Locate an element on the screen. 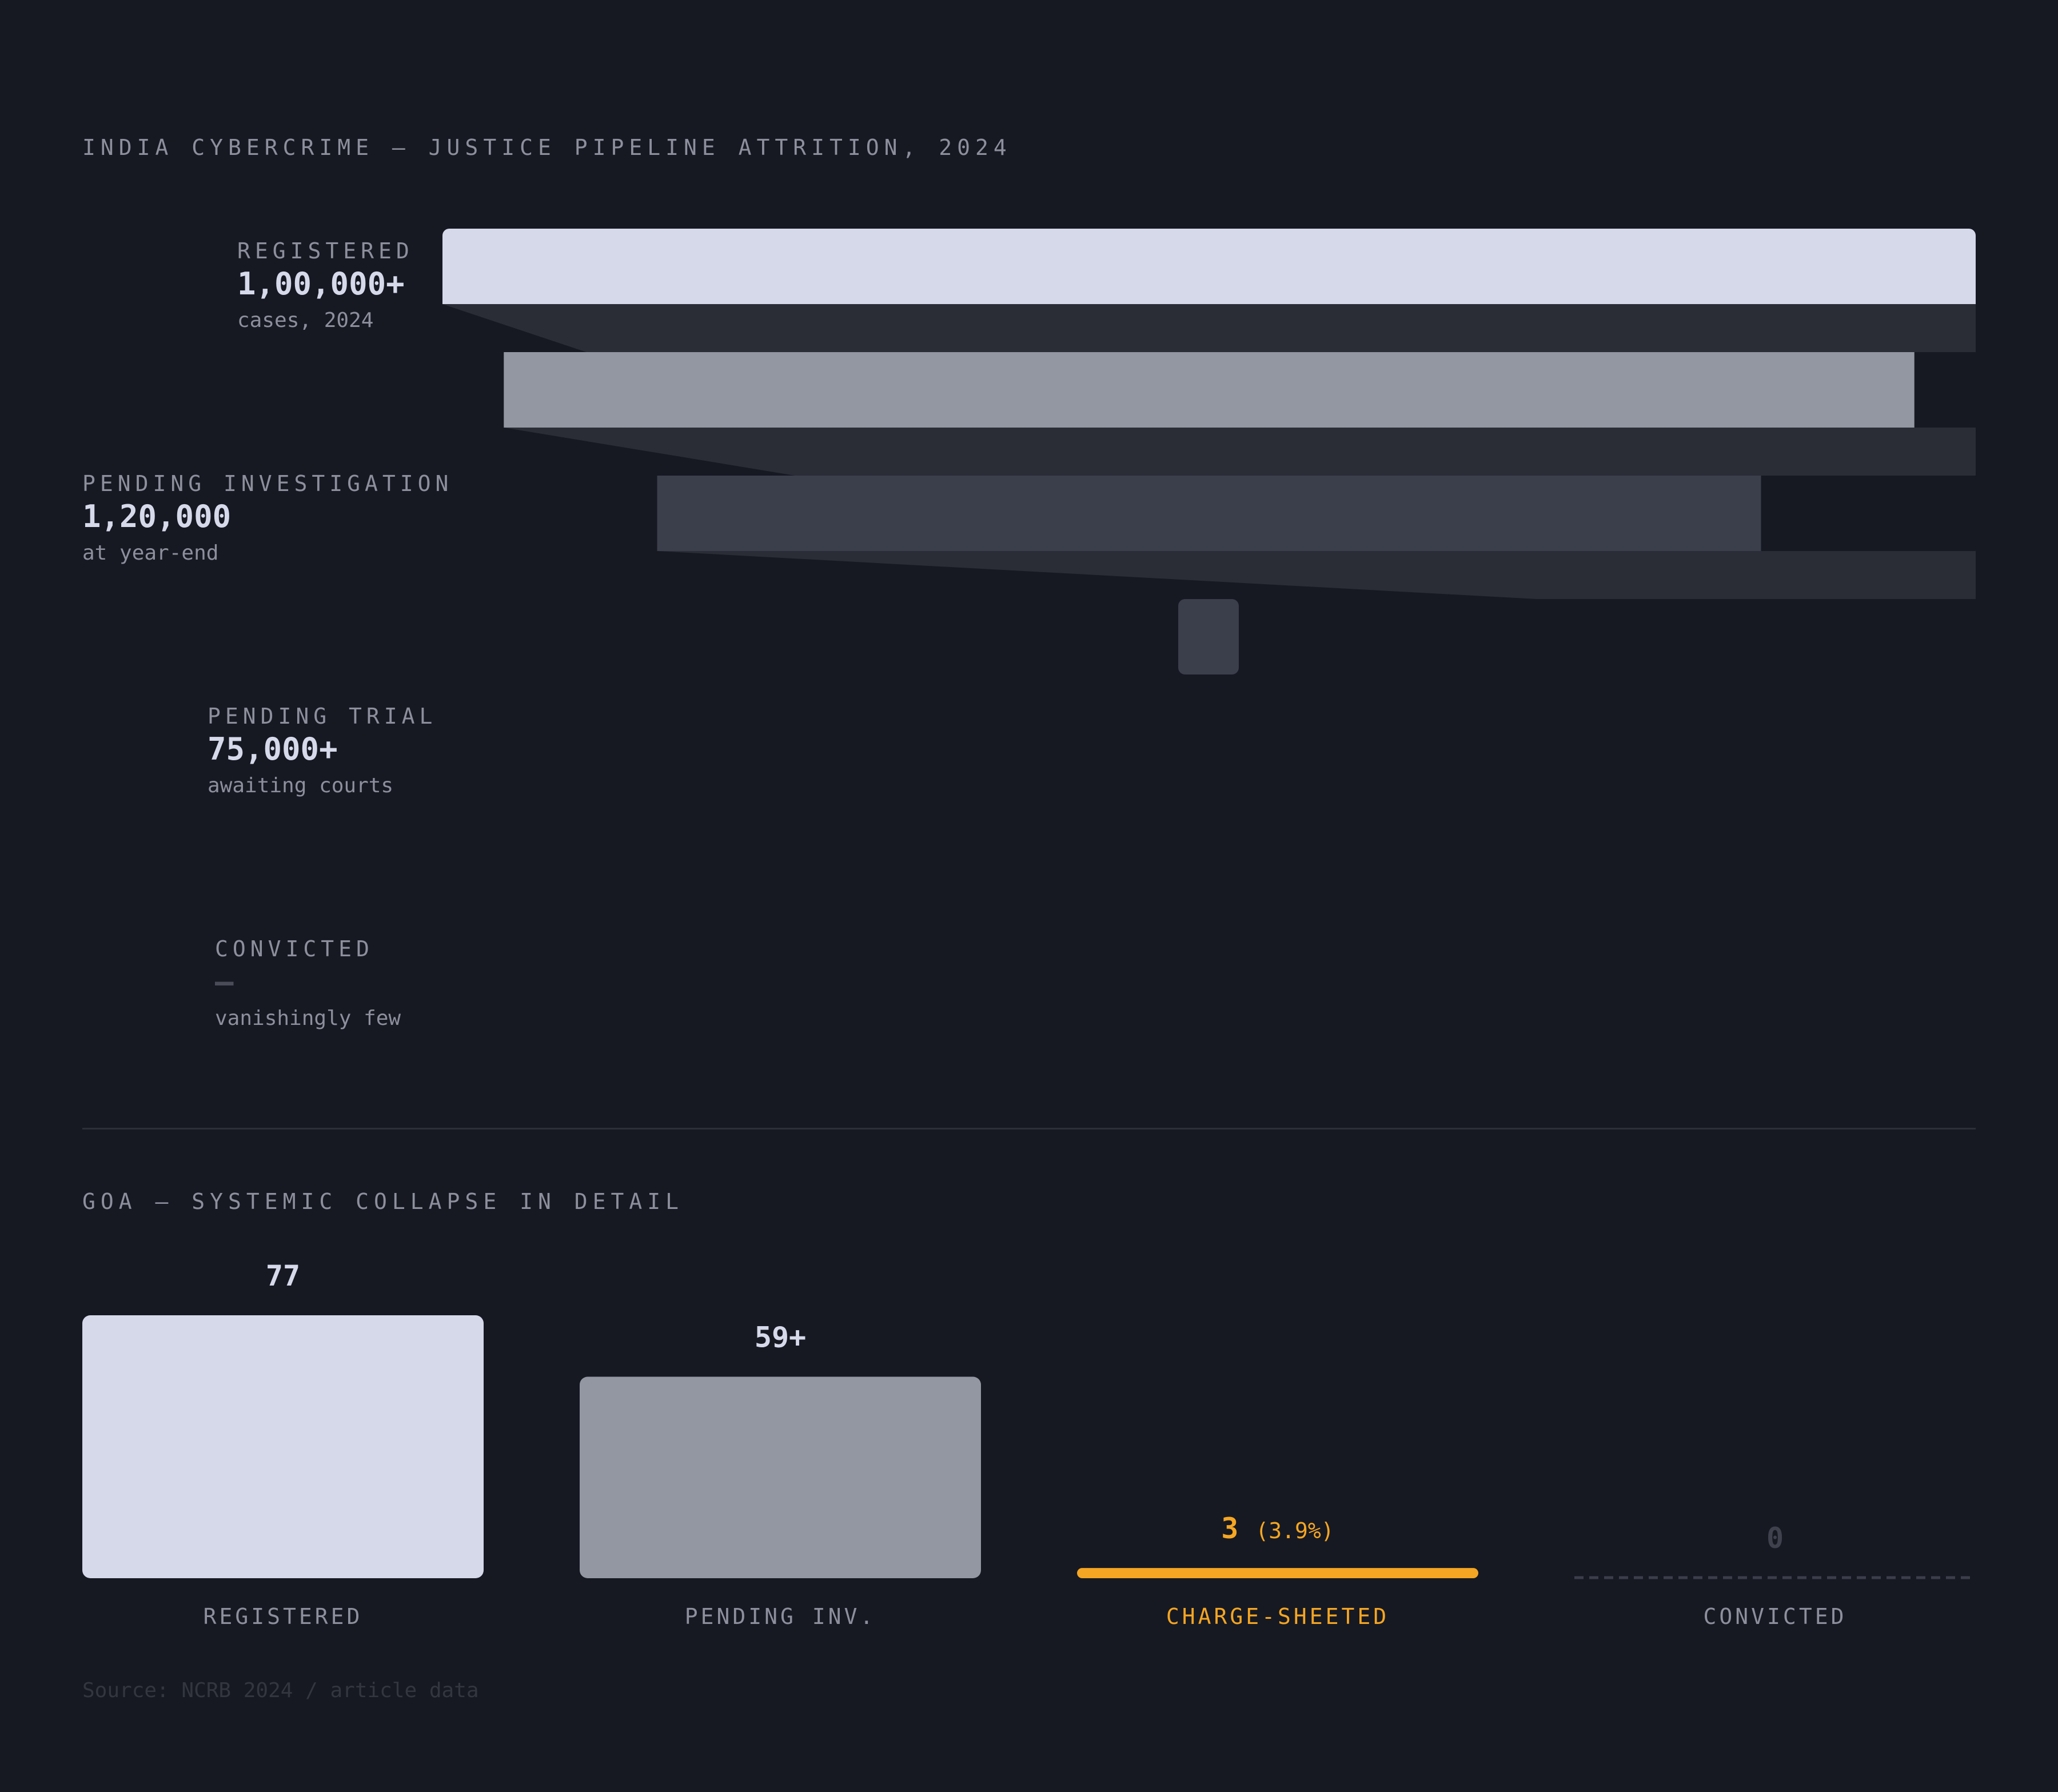  goa-bar-registered is located at coordinates (283, 1446).